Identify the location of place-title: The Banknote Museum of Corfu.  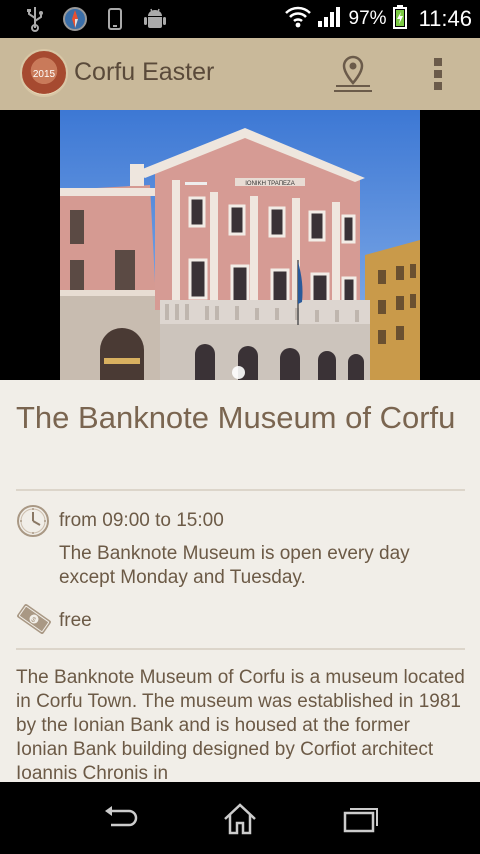
(236, 417).